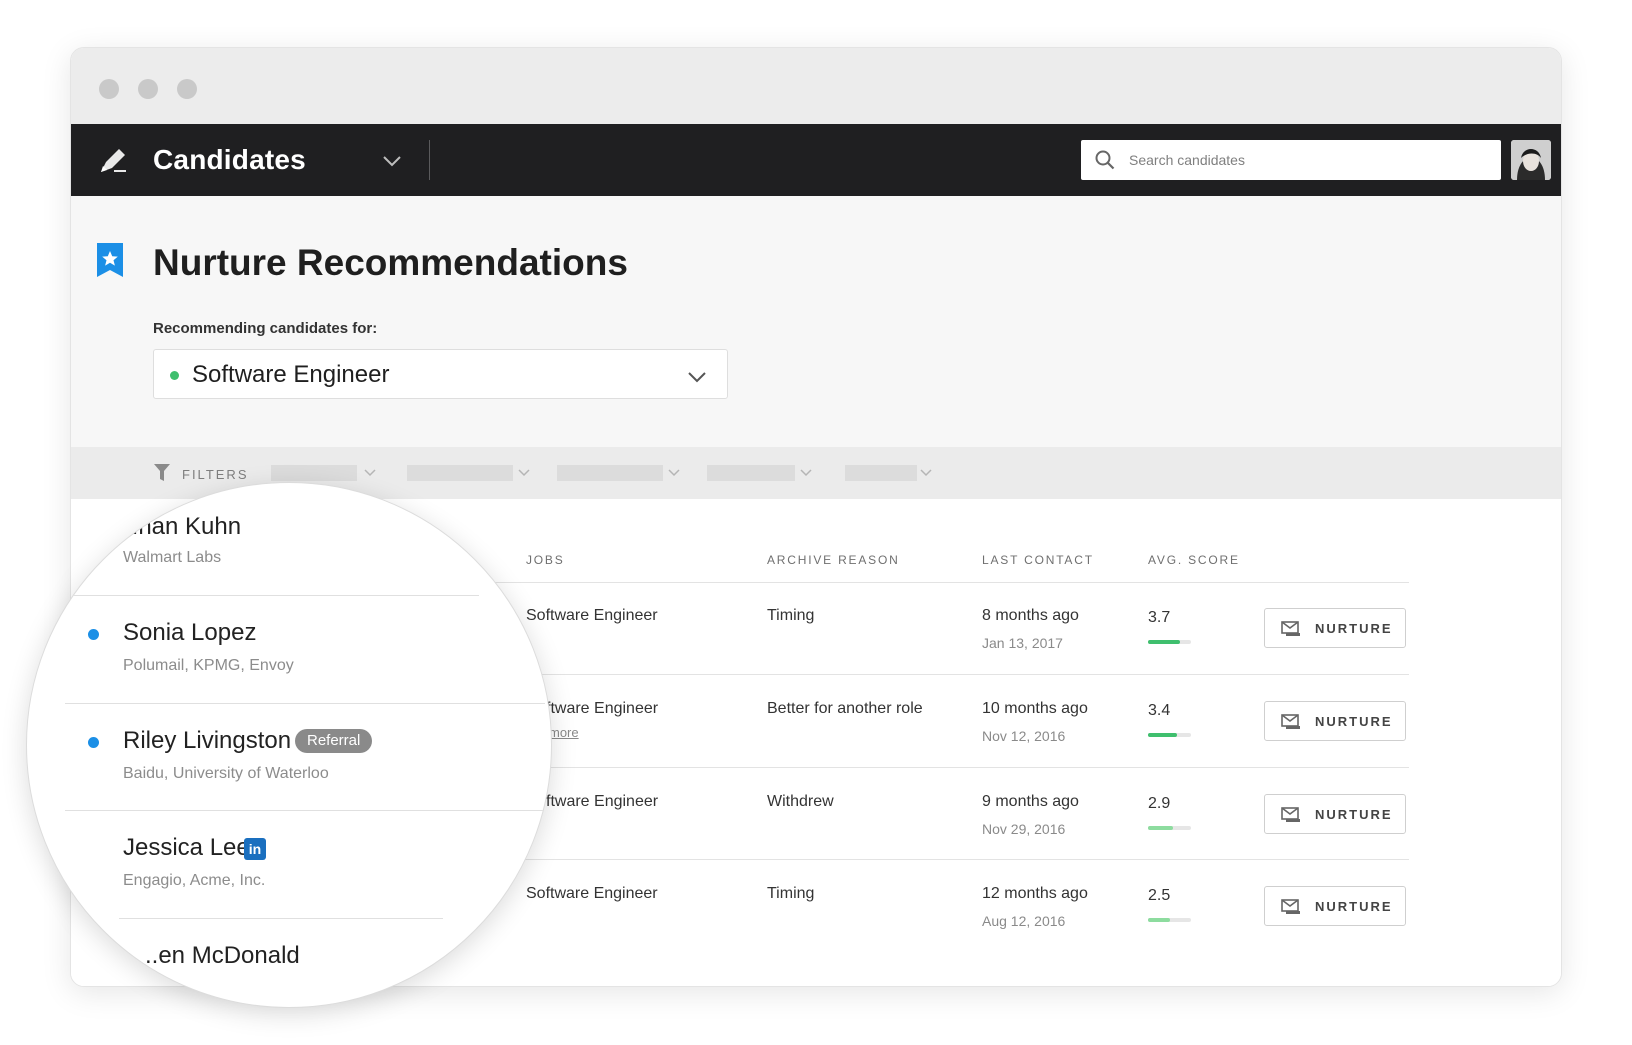 This screenshot has height=1045, width=1632. What do you see at coordinates (1159, 803) in the screenshot?
I see `row-3-score: 2.9` at bounding box center [1159, 803].